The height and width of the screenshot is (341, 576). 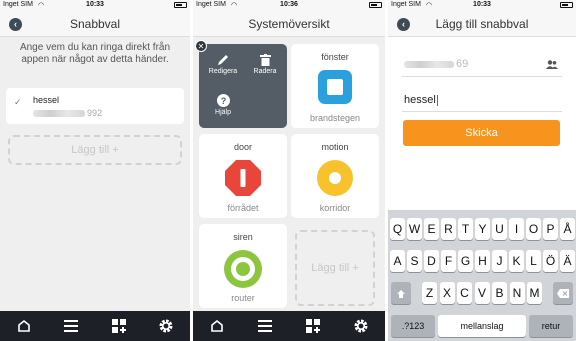 What do you see at coordinates (499, 261) in the screenshot?
I see `key-j: J` at bounding box center [499, 261].